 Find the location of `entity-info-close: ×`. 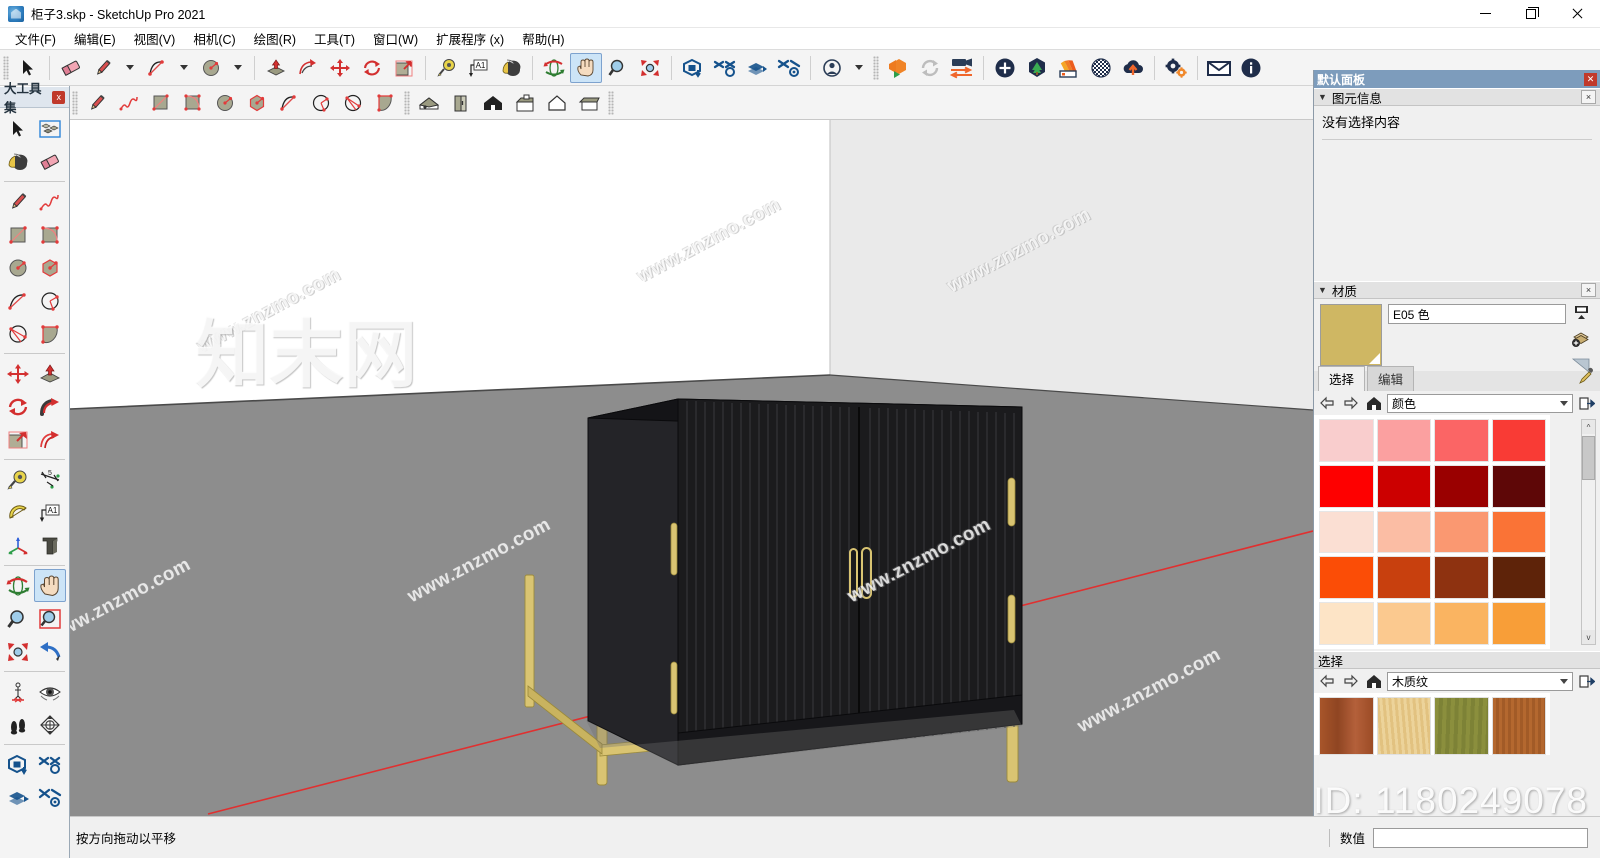

entity-info-close: × is located at coordinates (1588, 97).